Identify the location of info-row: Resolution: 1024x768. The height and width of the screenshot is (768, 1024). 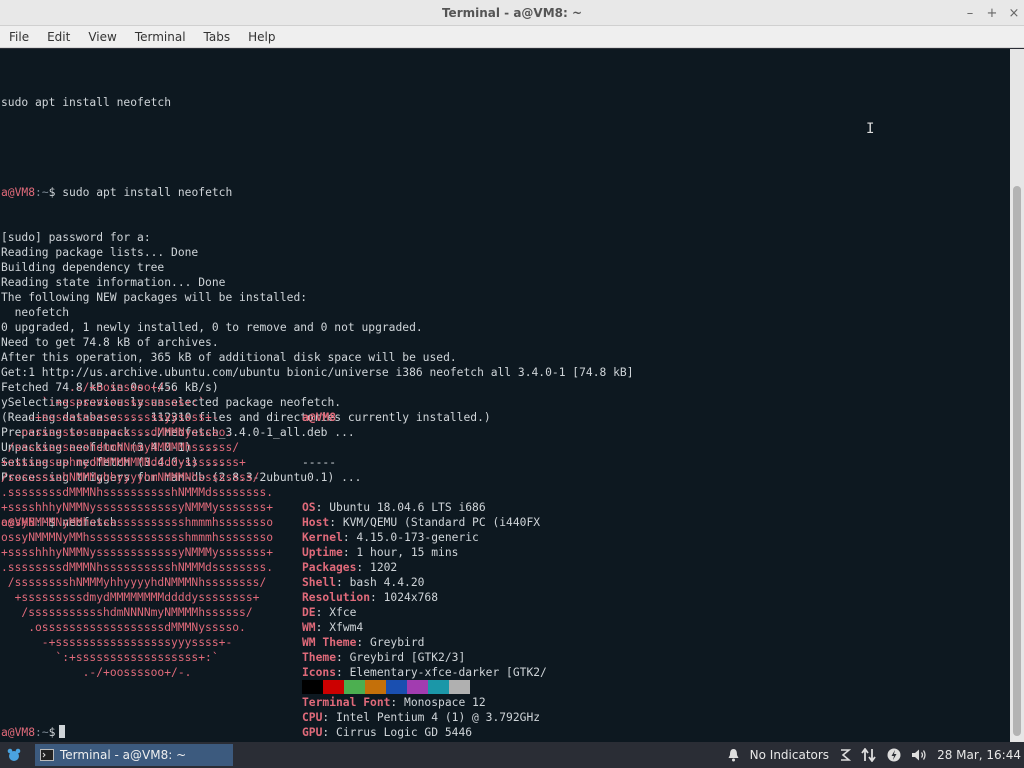
(424, 597).